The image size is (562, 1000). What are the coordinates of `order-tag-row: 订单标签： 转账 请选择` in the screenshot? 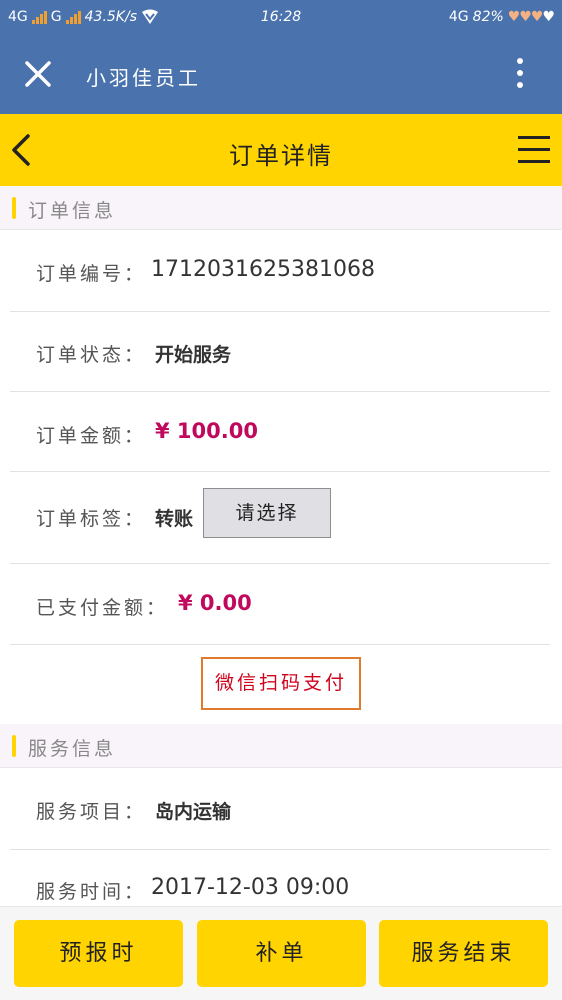 It's located at (280, 518).